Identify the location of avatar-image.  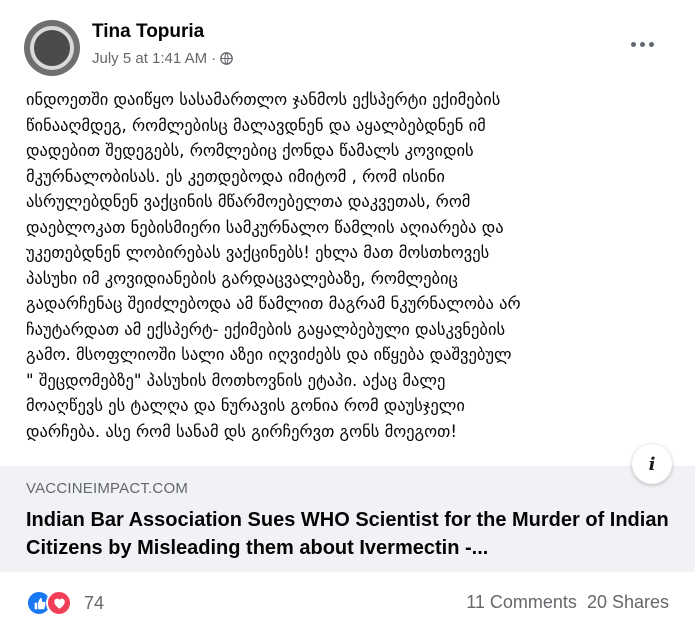
(52, 48).